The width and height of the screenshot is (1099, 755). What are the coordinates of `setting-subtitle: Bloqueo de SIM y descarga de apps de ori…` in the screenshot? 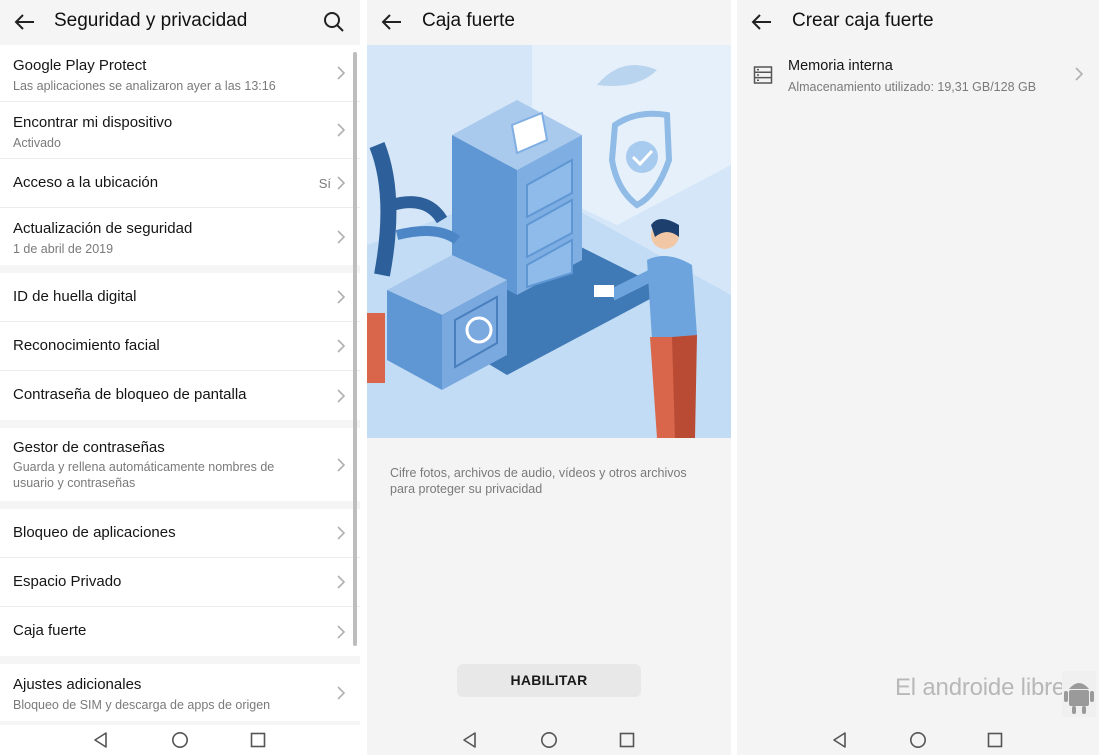 It's located at (142, 705).